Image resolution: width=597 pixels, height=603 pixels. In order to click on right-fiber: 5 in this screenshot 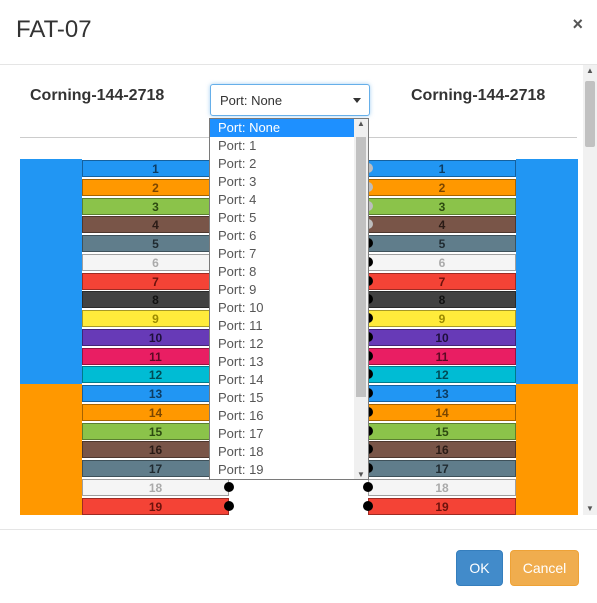, I will do `click(442, 243)`.